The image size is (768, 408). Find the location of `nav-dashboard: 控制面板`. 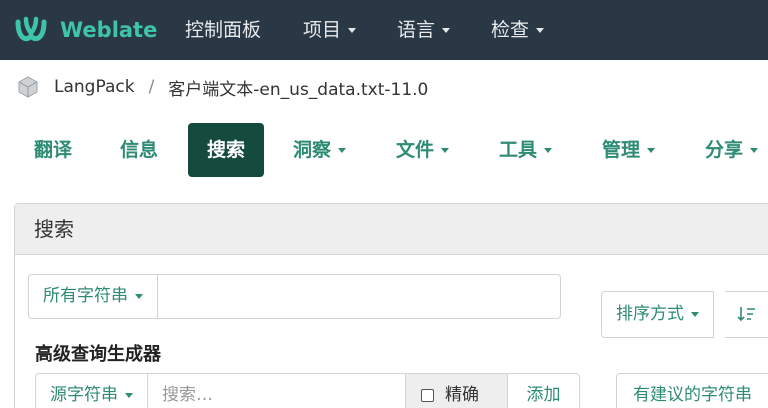

nav-dashboard: 控制面板 is located at coordinates (223, 30).